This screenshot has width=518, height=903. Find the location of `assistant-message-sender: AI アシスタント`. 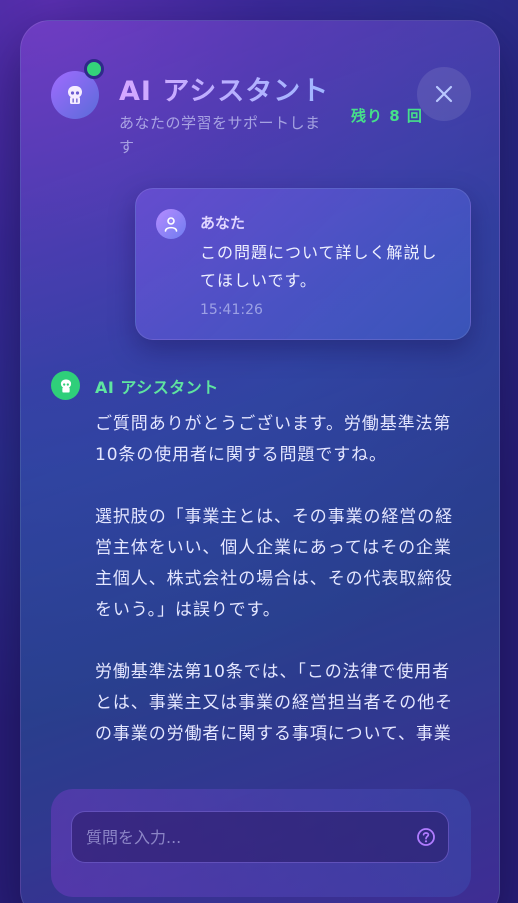

assistant-message-sender: AI アシスタント is located at coordinates (157, 387).